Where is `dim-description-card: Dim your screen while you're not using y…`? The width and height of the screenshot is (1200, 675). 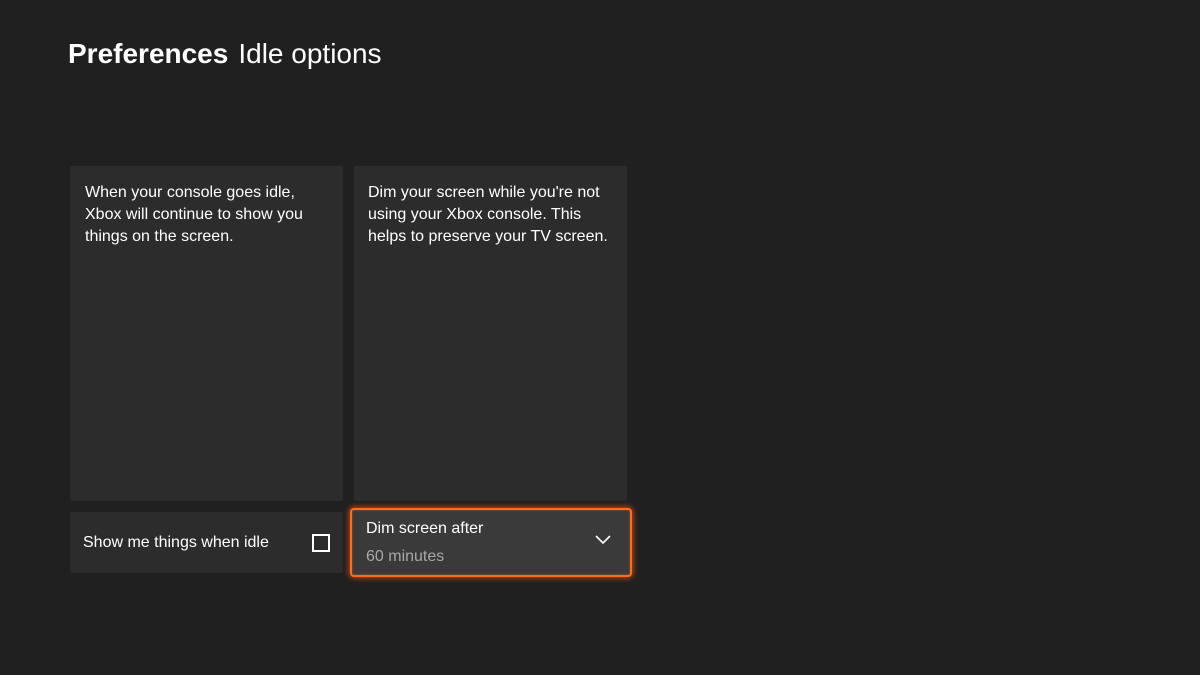 dim-description-card: Dim your screen while you're not using y… is located at coordinates (490, 333).